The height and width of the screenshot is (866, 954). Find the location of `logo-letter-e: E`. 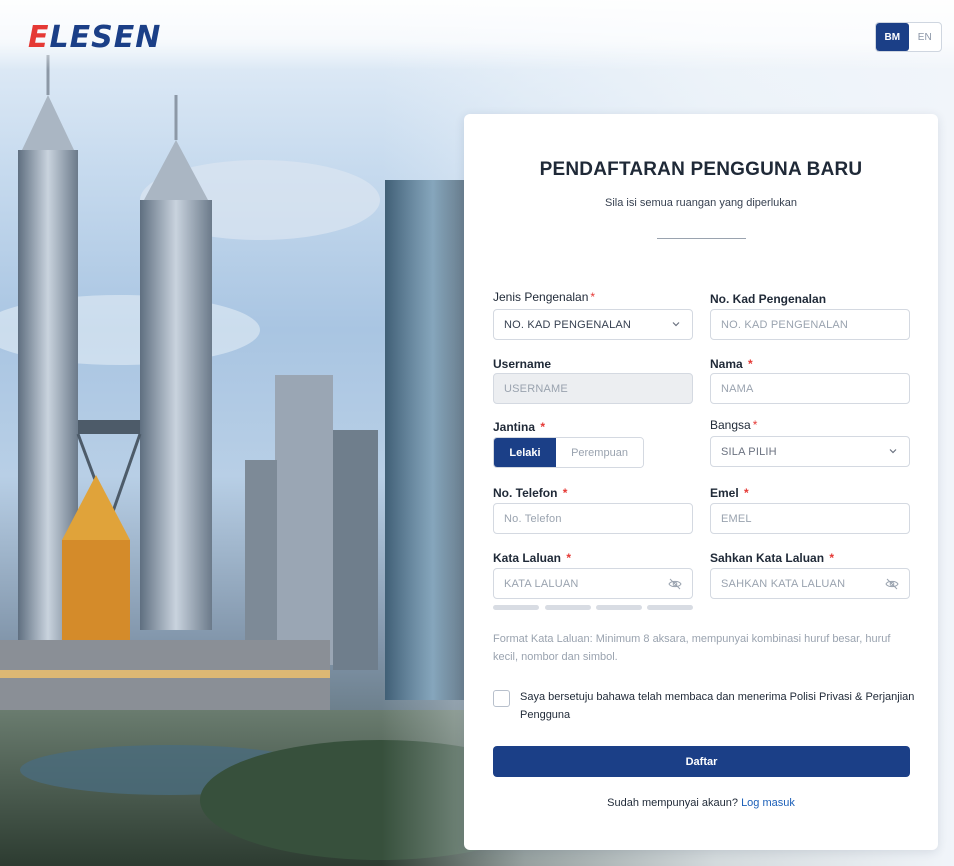

logo-letter-e: E is located at coordinates (39, 37).